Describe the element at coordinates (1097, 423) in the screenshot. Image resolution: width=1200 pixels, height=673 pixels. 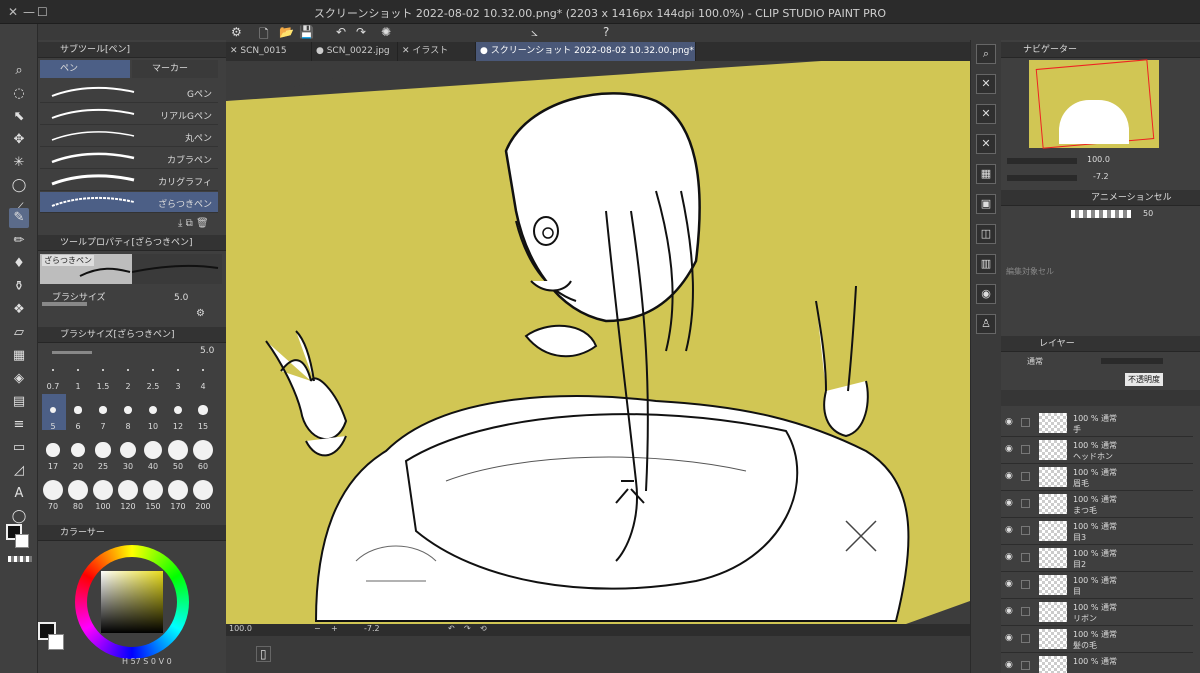
I see `layer-row: ◉ 100 % 通常手` at that location.